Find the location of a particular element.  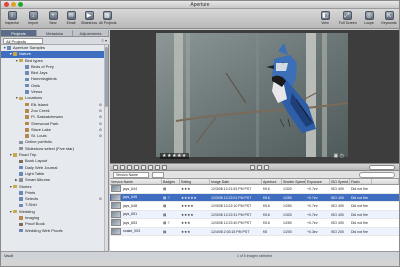

list-view-icon is located at coordinates (266, 167).